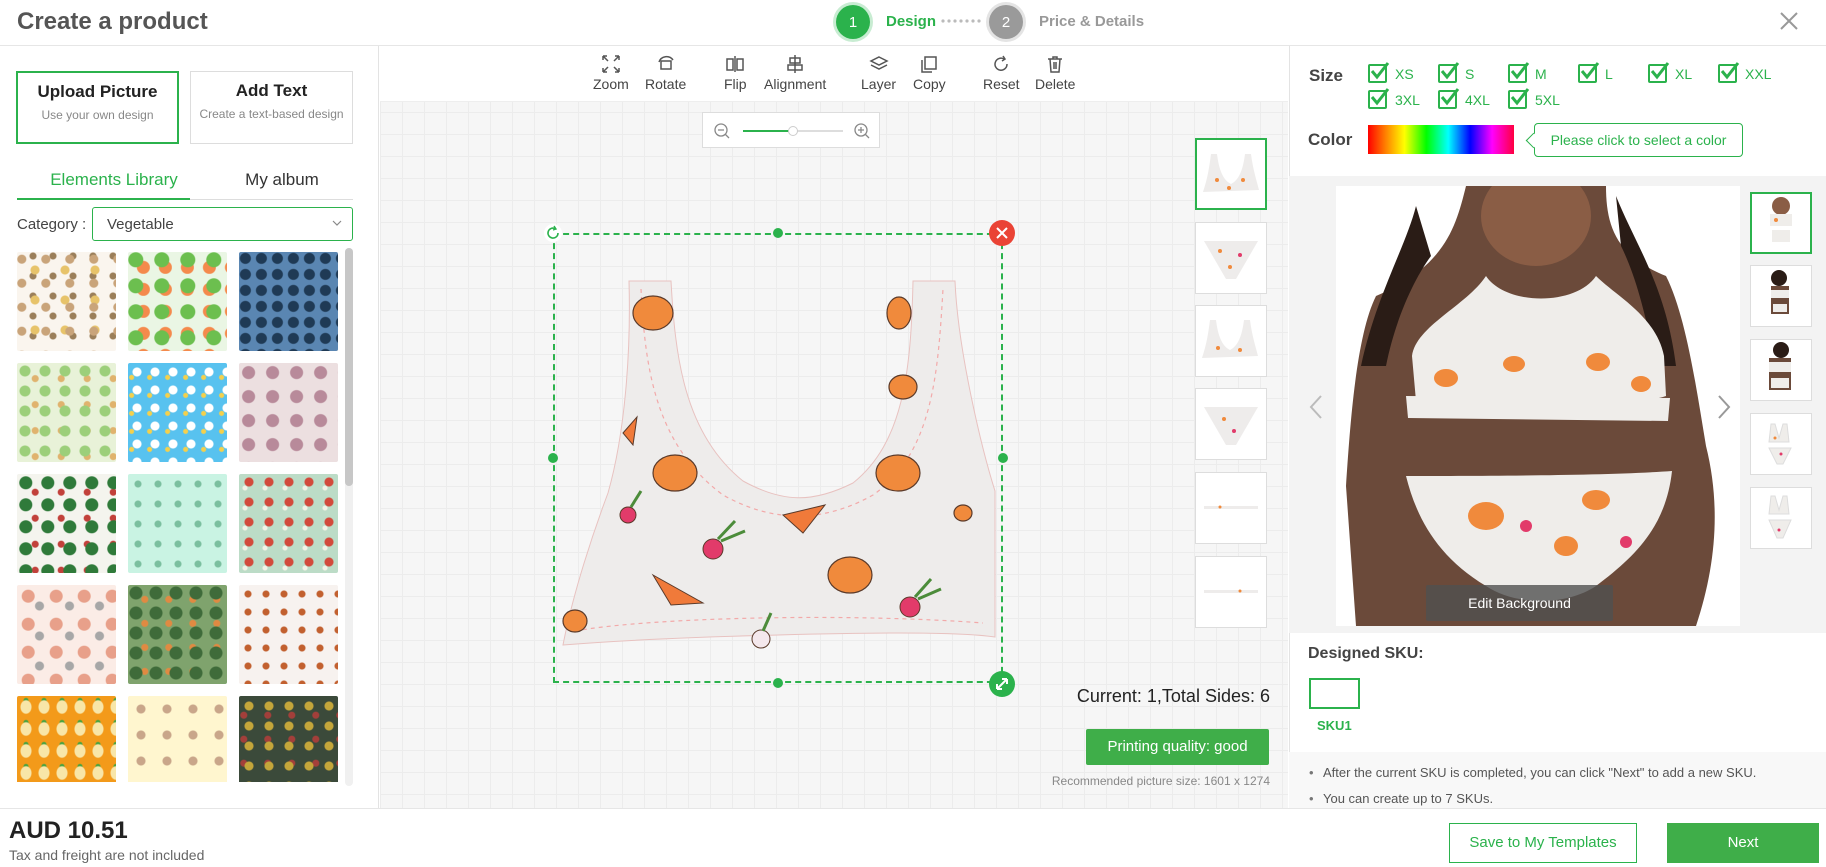 This screenshot has height=867, width=1826. Describe the element at coordinates (282, 180) in the screenshot. I see `tab-my-album: My album` at that location.